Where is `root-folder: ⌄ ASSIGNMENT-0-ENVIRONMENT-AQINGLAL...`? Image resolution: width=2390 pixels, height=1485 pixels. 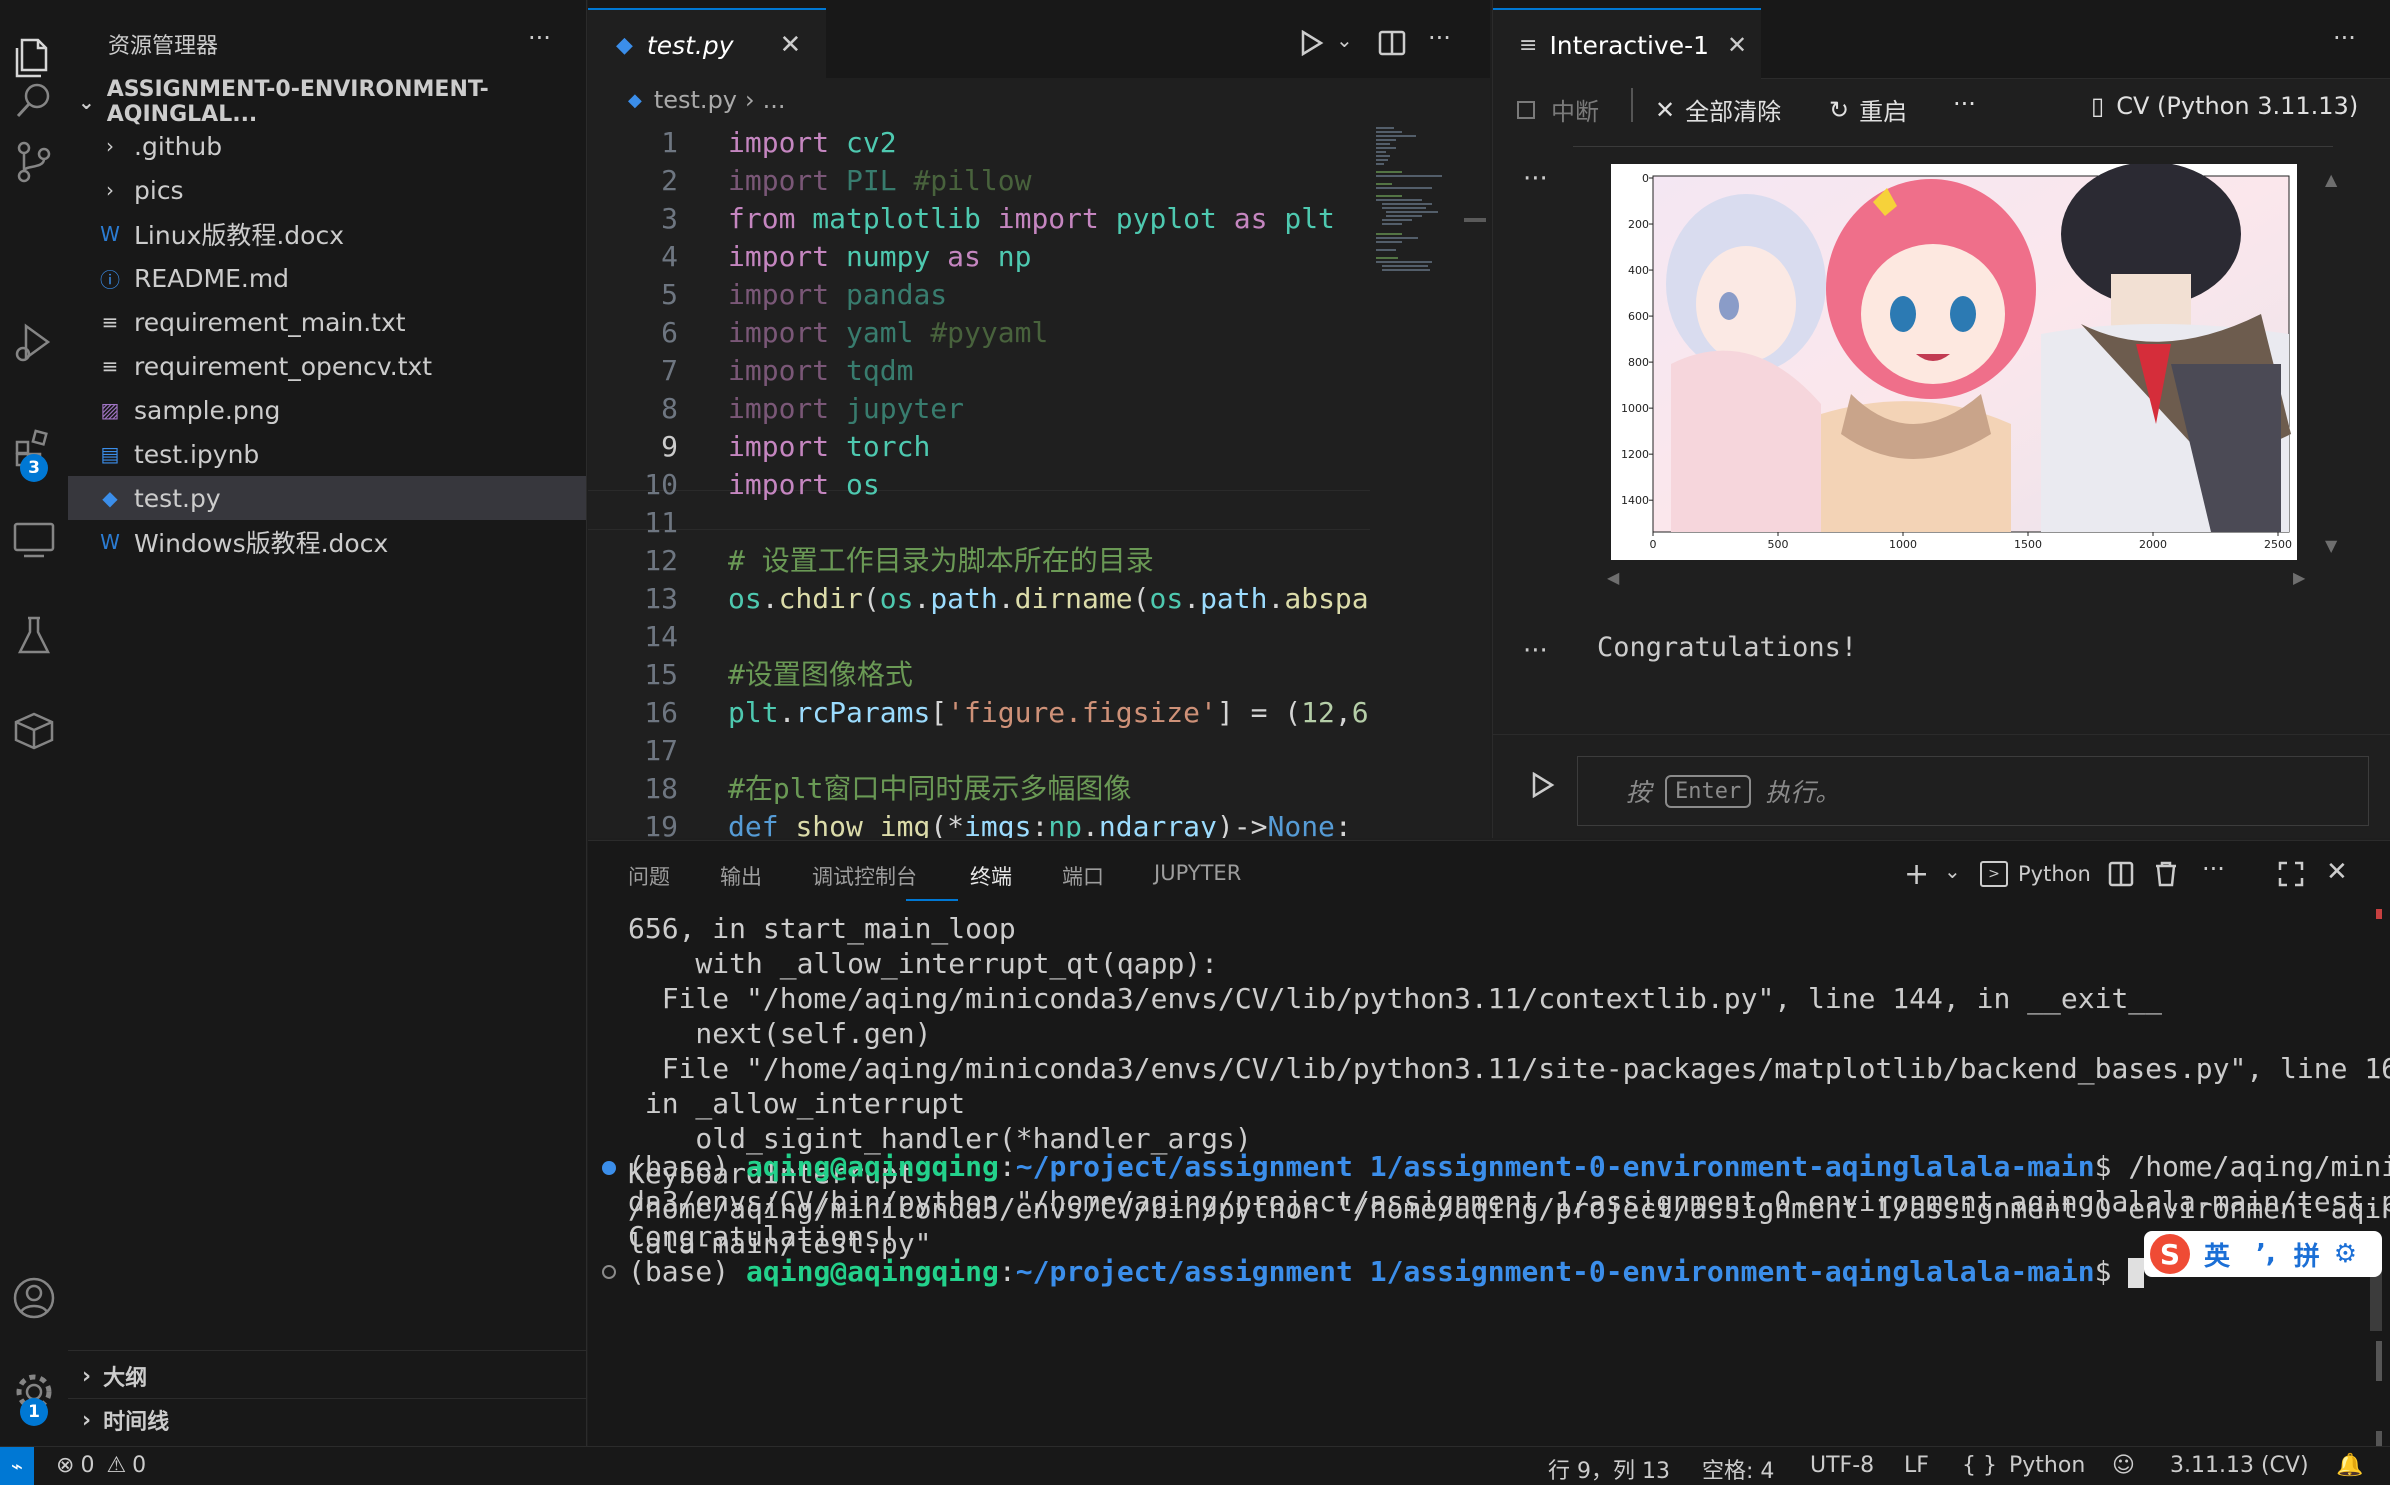 root-folder: ⌄ ASSIGNMENT-0-ENVIRONMENT-AQINGLAL... is located at coordinates (327, 102).